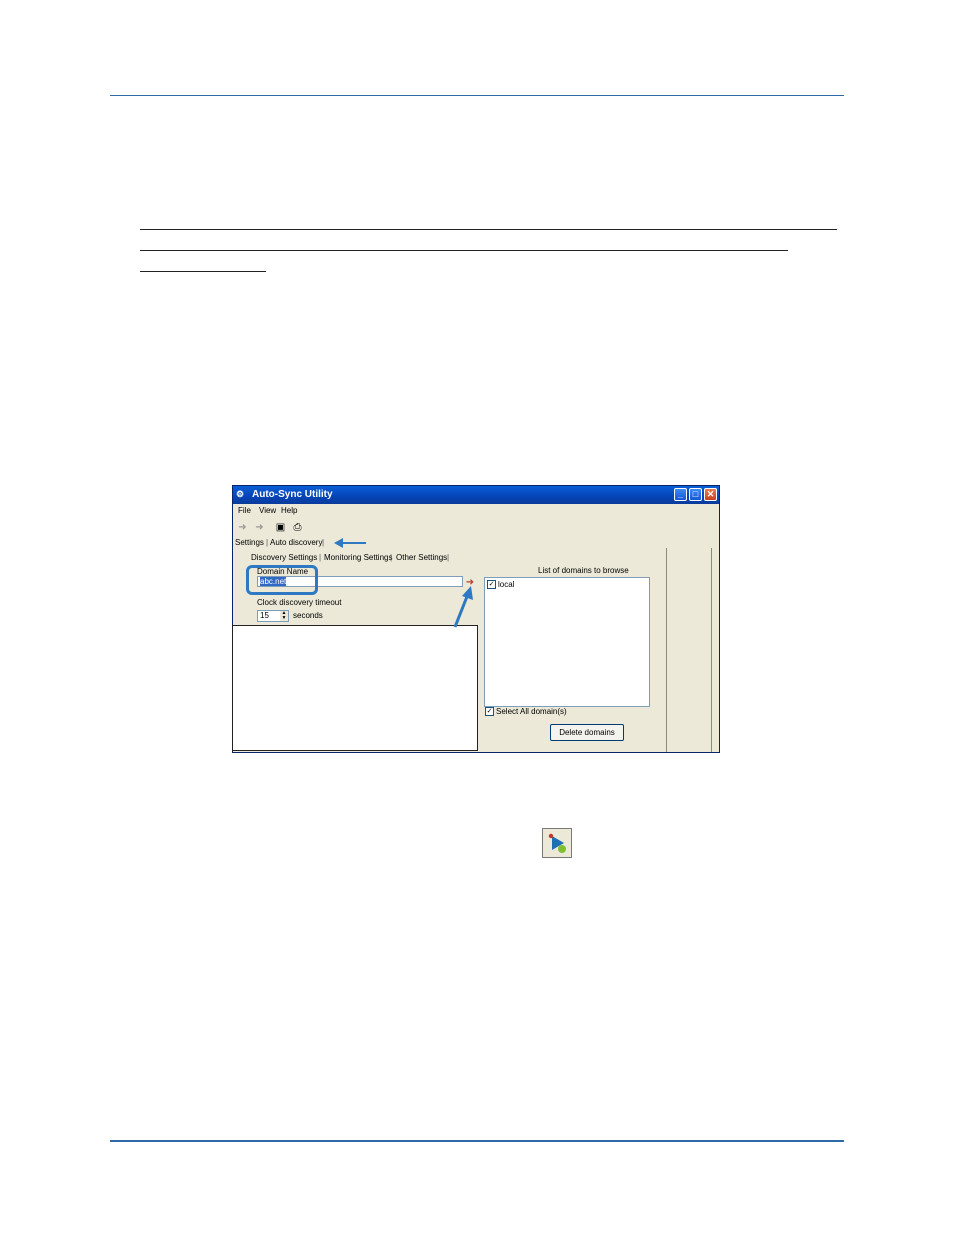 This screenshot has height=1235, width=954. I want to click on footer-rule, so click(477, 1141).